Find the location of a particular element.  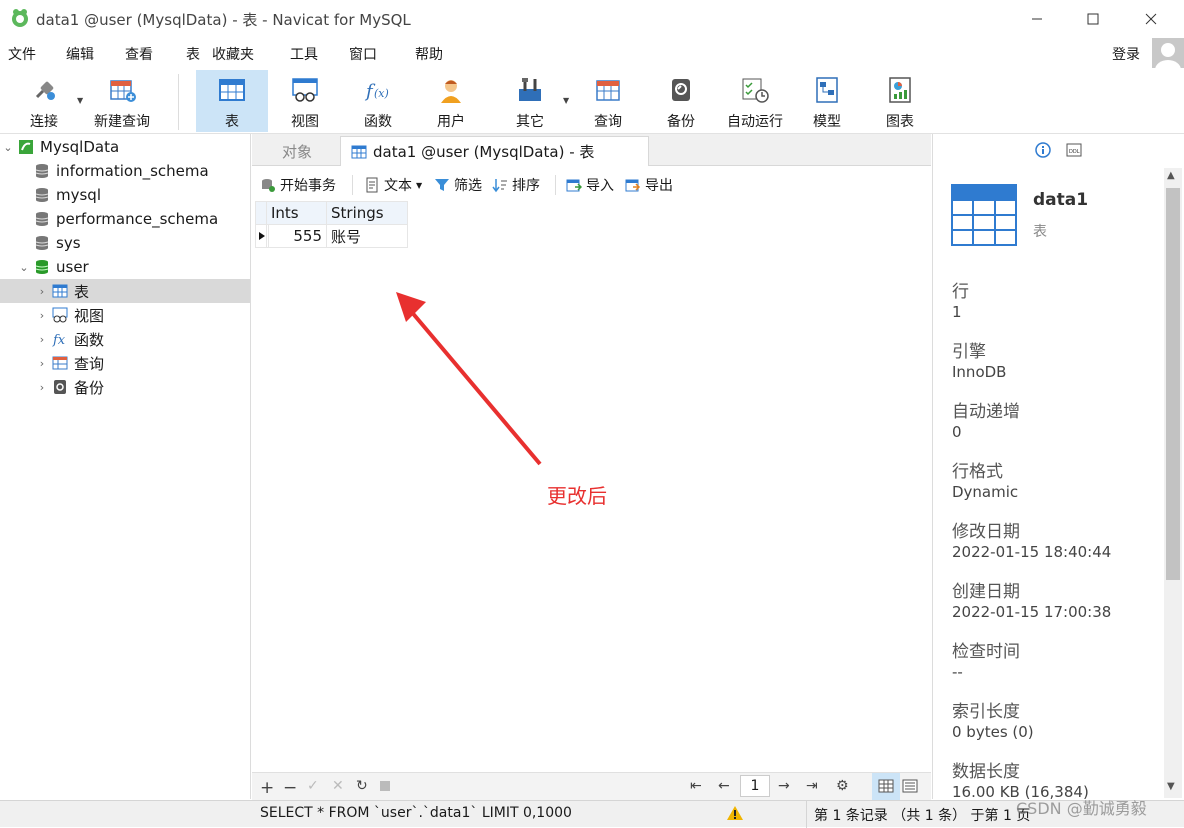

warning-icon is located at coordinates (735, 815).